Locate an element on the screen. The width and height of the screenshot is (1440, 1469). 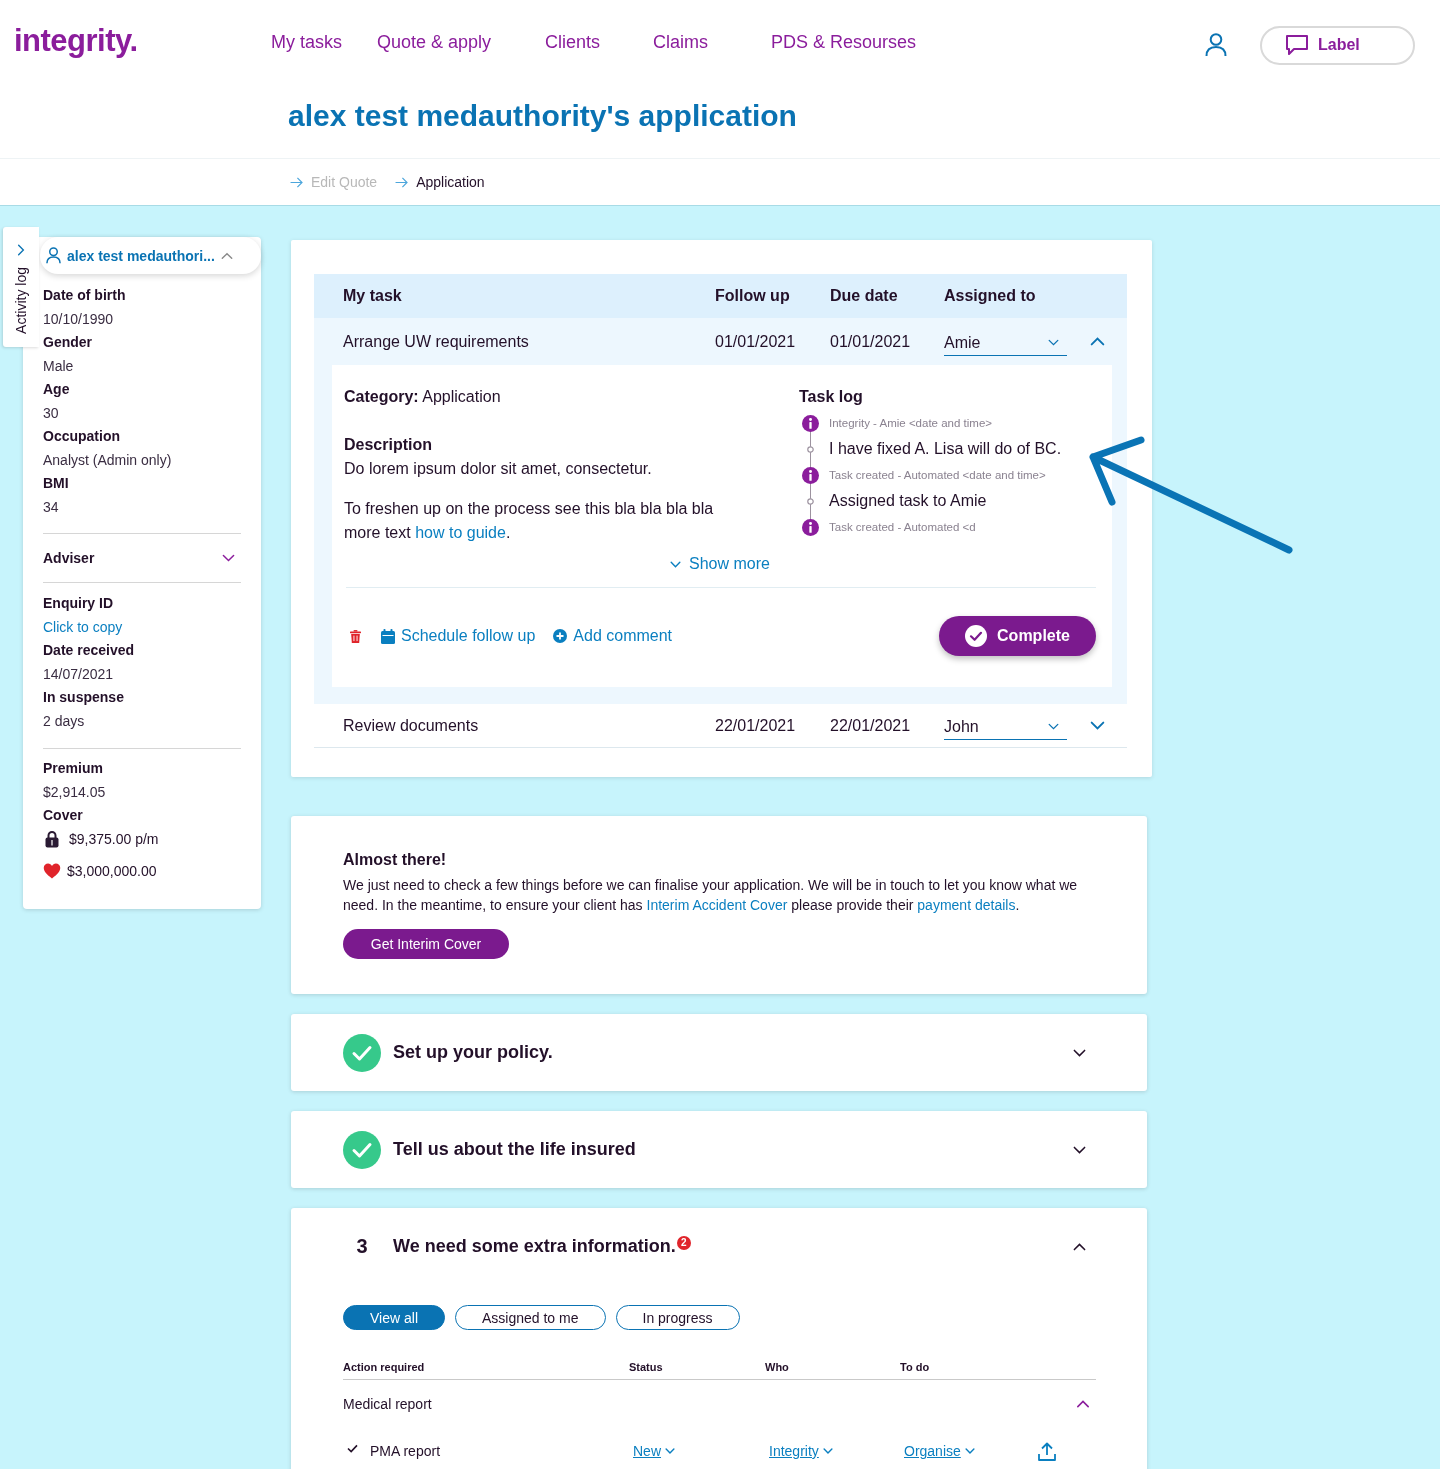
breadcrumb-link: Application is located at coordinates (440, 182).